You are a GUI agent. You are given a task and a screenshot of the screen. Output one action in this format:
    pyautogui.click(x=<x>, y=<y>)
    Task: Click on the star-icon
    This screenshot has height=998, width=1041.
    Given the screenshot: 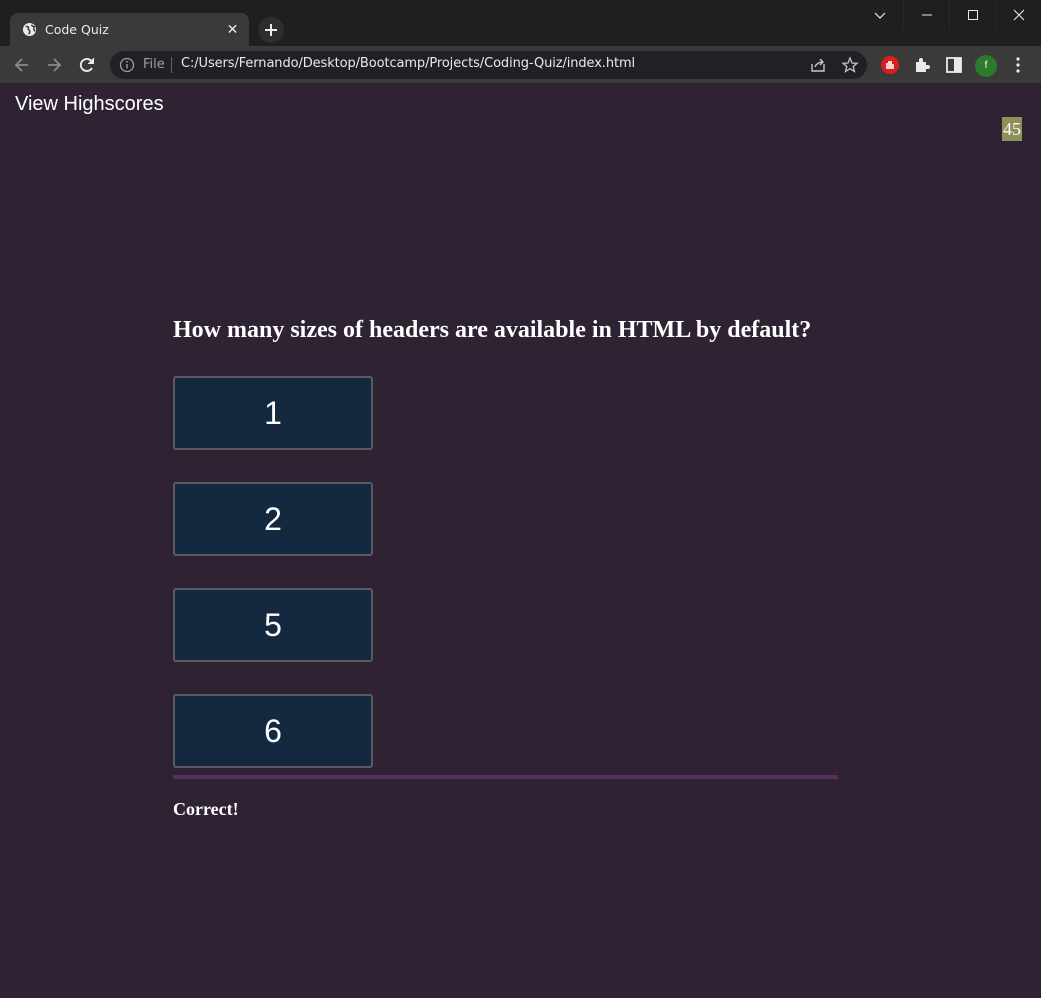 What is the action you would take?
    pyautogui.click(x=850, y=65)
    